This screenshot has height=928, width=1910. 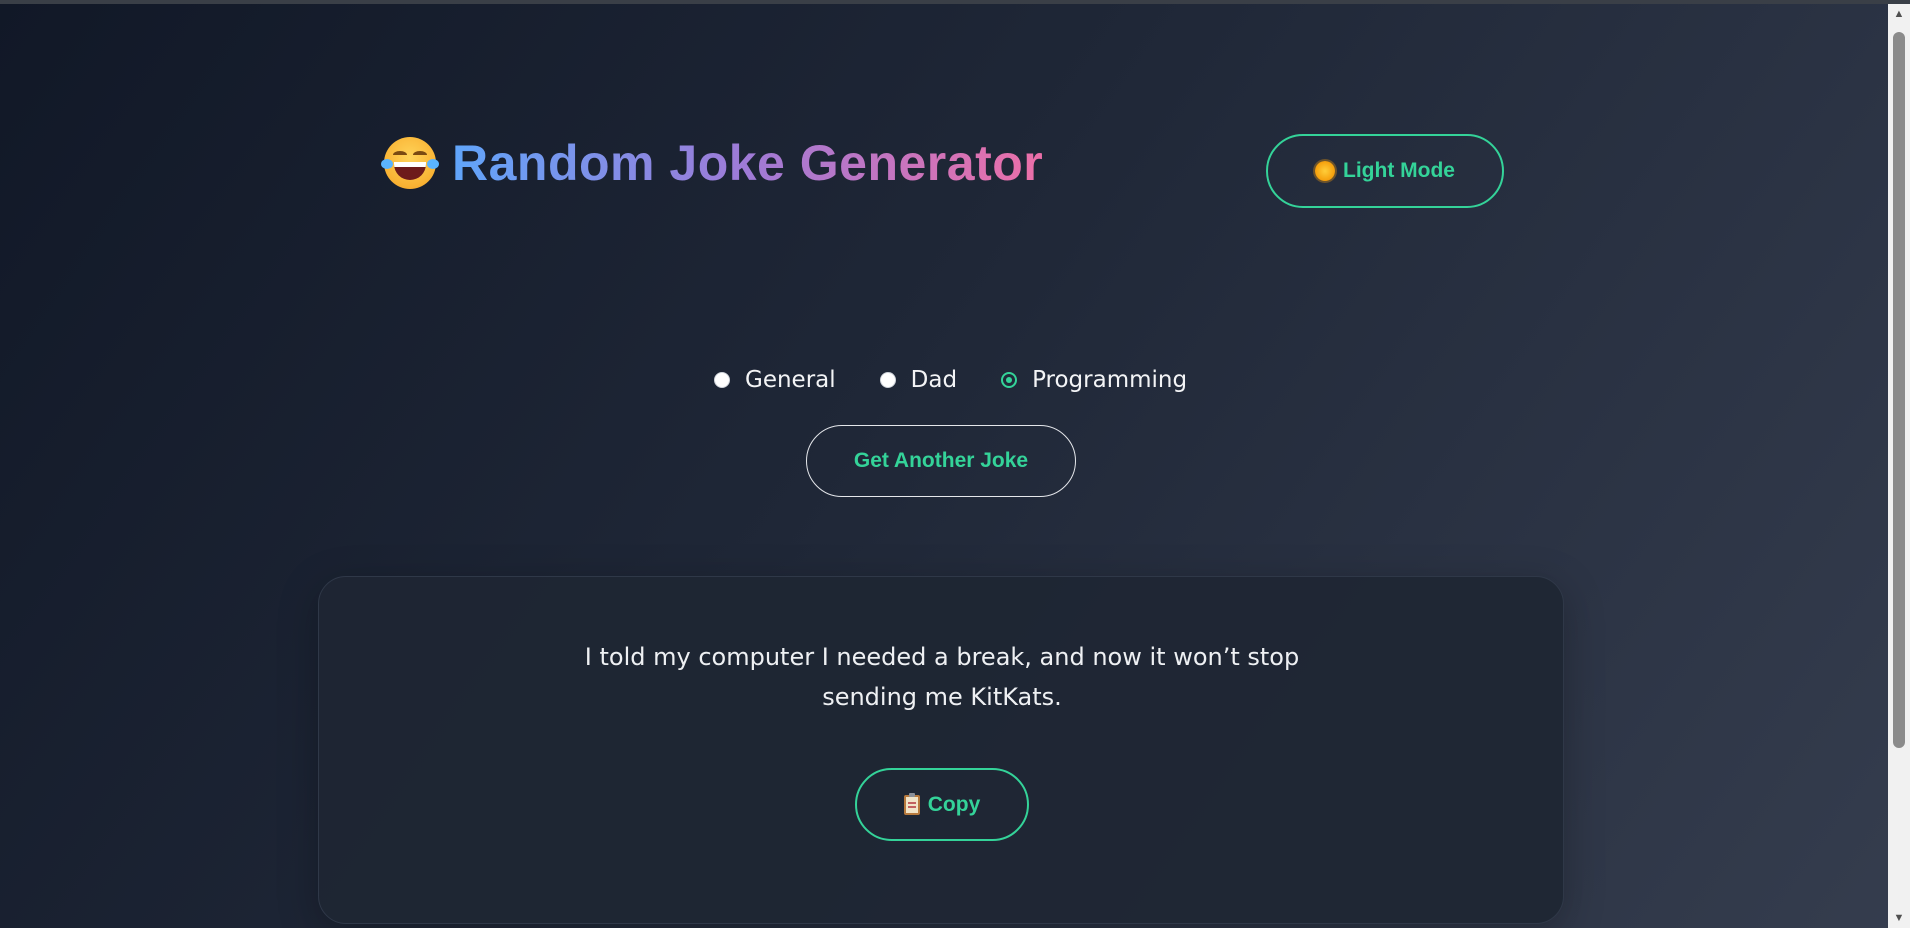 What do you see at coordinates (748, 163) in the screenshot?
I see `page-title-text: Random Joke Generator` at bounding box center [748, 163].